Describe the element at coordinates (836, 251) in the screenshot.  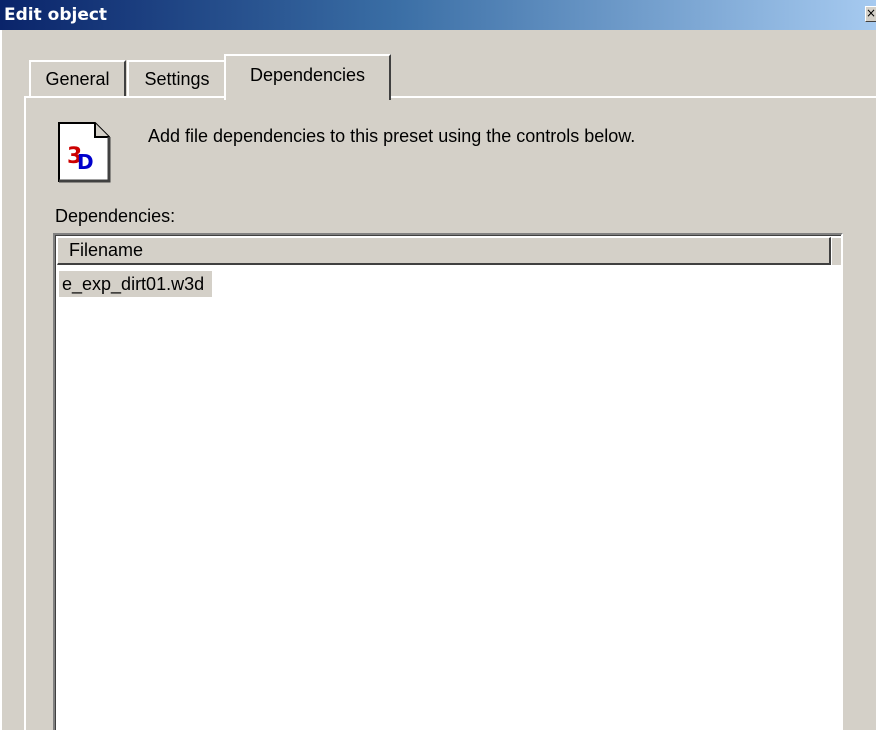
I see `column-header-filler` at that location.